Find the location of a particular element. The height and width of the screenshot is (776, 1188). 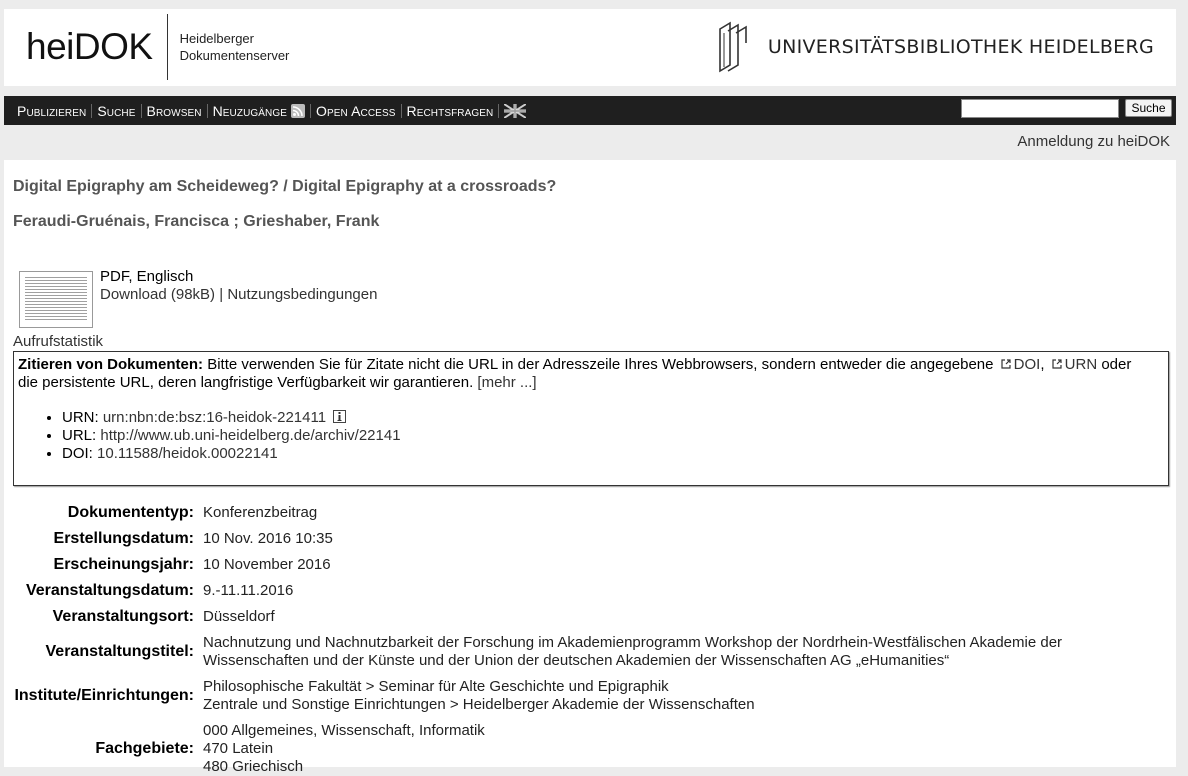

meta-value-fachgebiet-2: 470 Latein is located at coordinates (238, 749).